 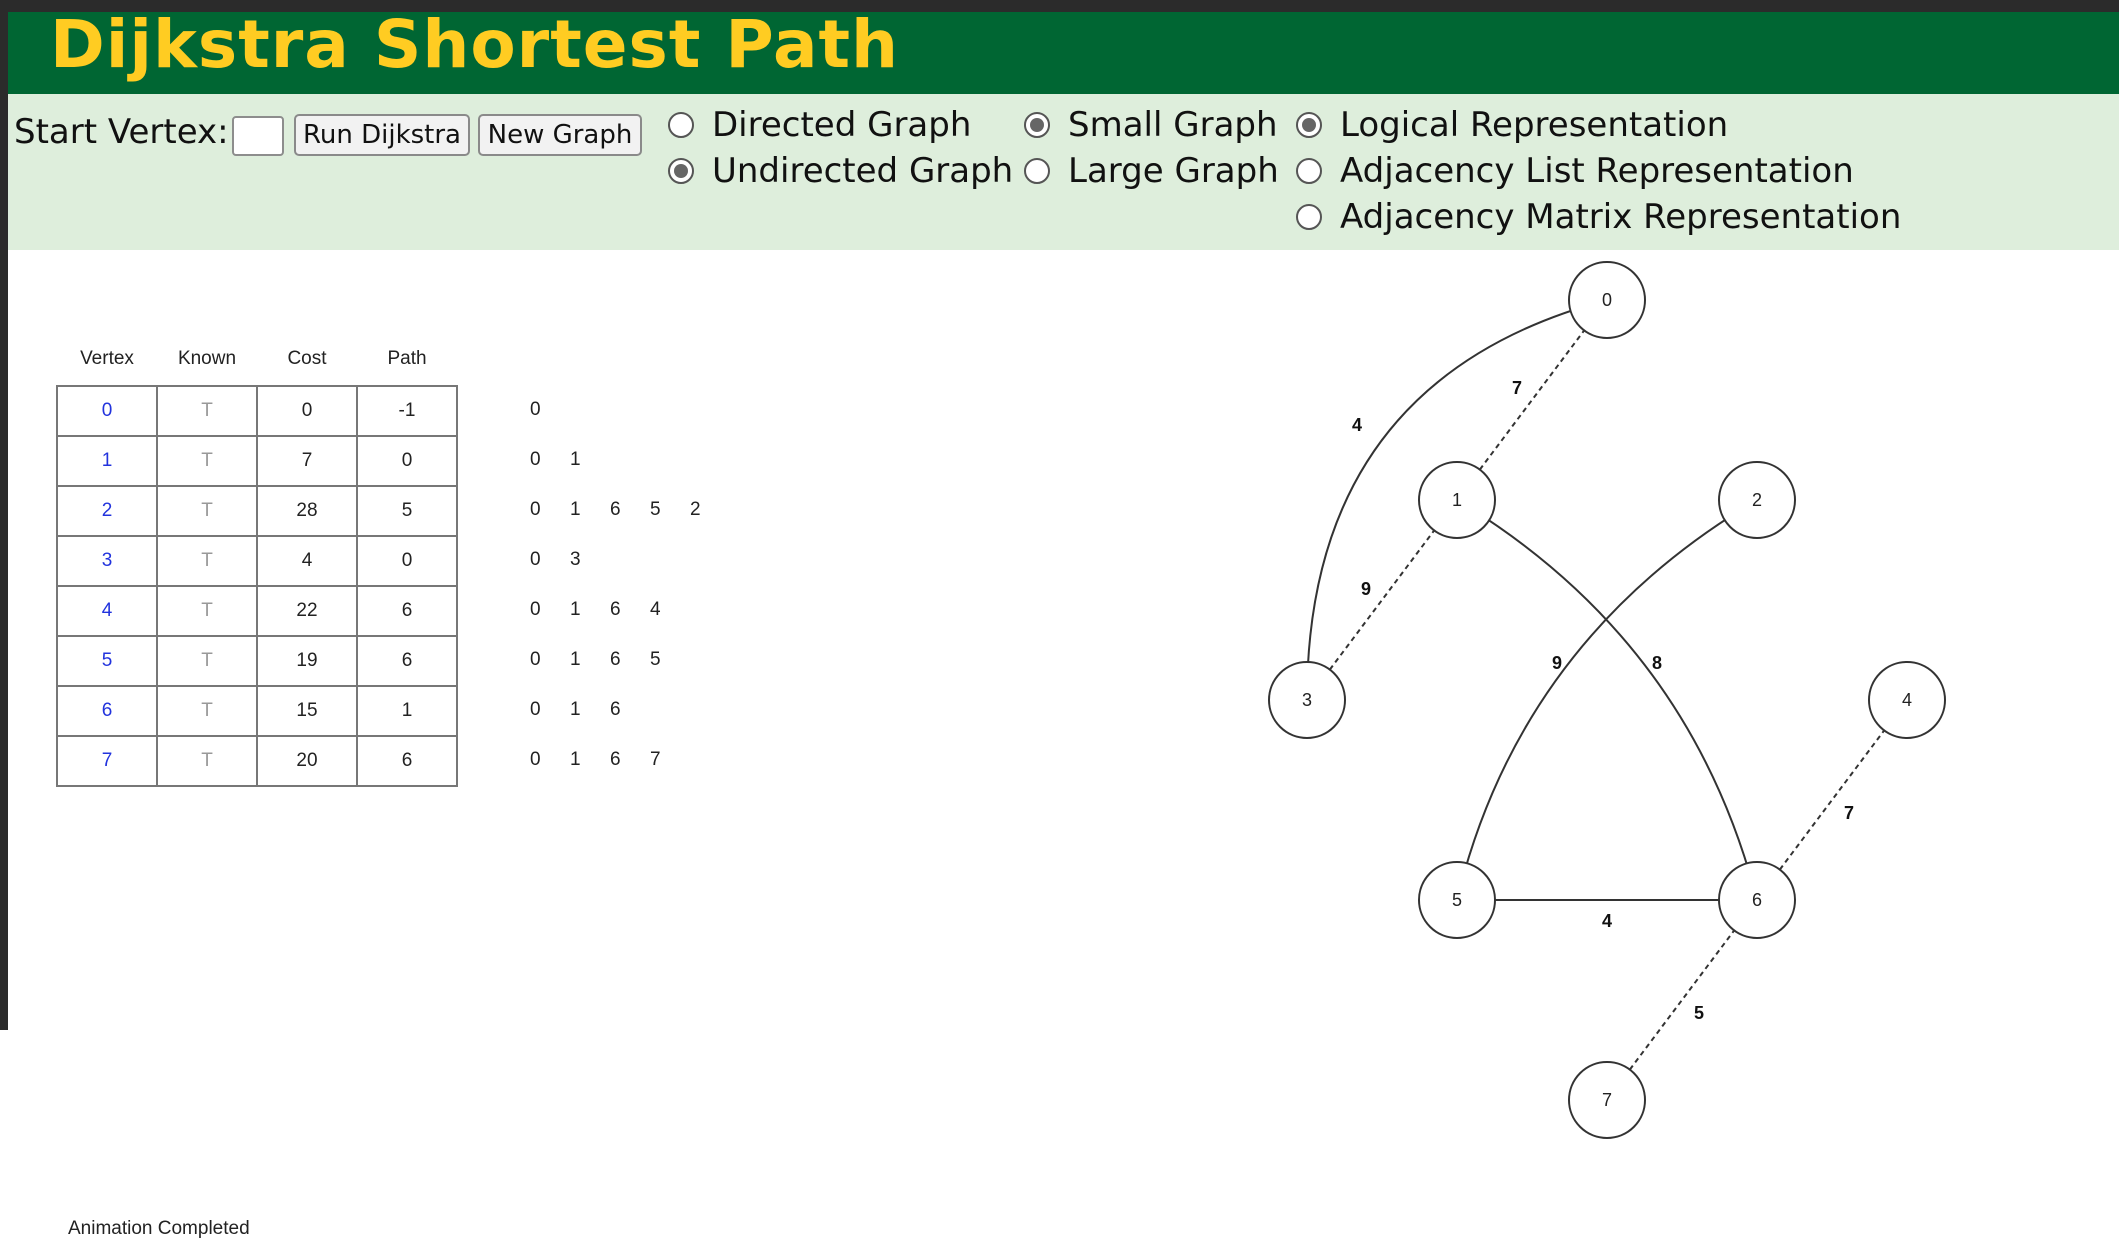 What do you see at coordinates (382, 135) in the screenshot?
I see `run-dijkstra-button: Run Dijkstra` at bounding box center [382, 135].